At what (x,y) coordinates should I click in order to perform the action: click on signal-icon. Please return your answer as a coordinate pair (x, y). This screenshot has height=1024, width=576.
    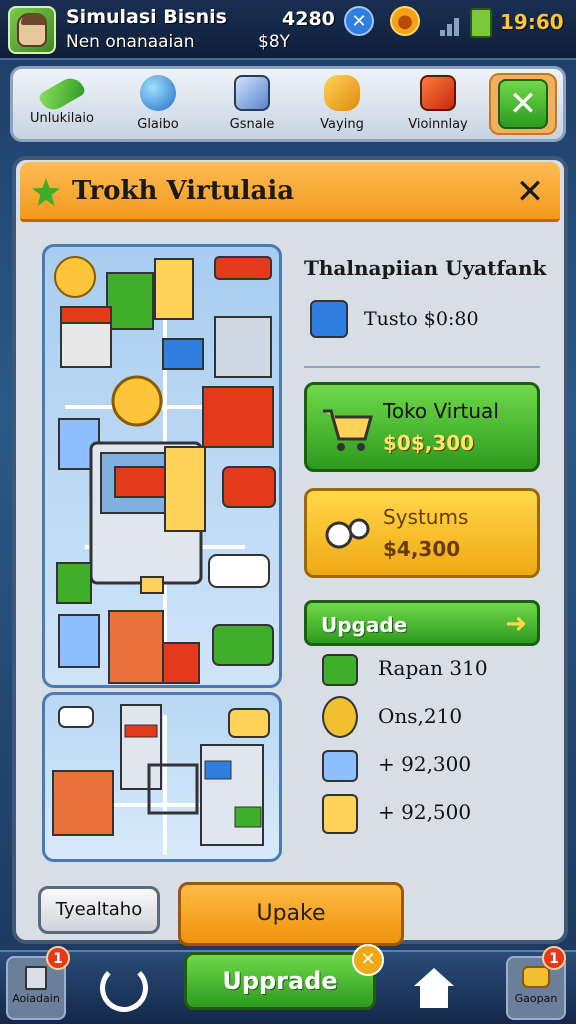
    Looking at the image, I should click on (452, 25).